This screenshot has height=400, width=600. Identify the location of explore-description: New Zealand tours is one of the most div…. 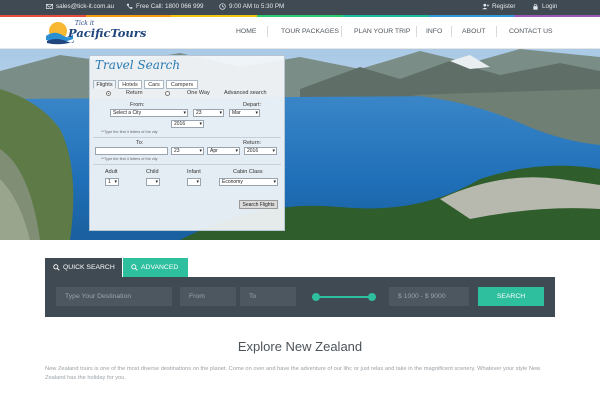
(293, 373).